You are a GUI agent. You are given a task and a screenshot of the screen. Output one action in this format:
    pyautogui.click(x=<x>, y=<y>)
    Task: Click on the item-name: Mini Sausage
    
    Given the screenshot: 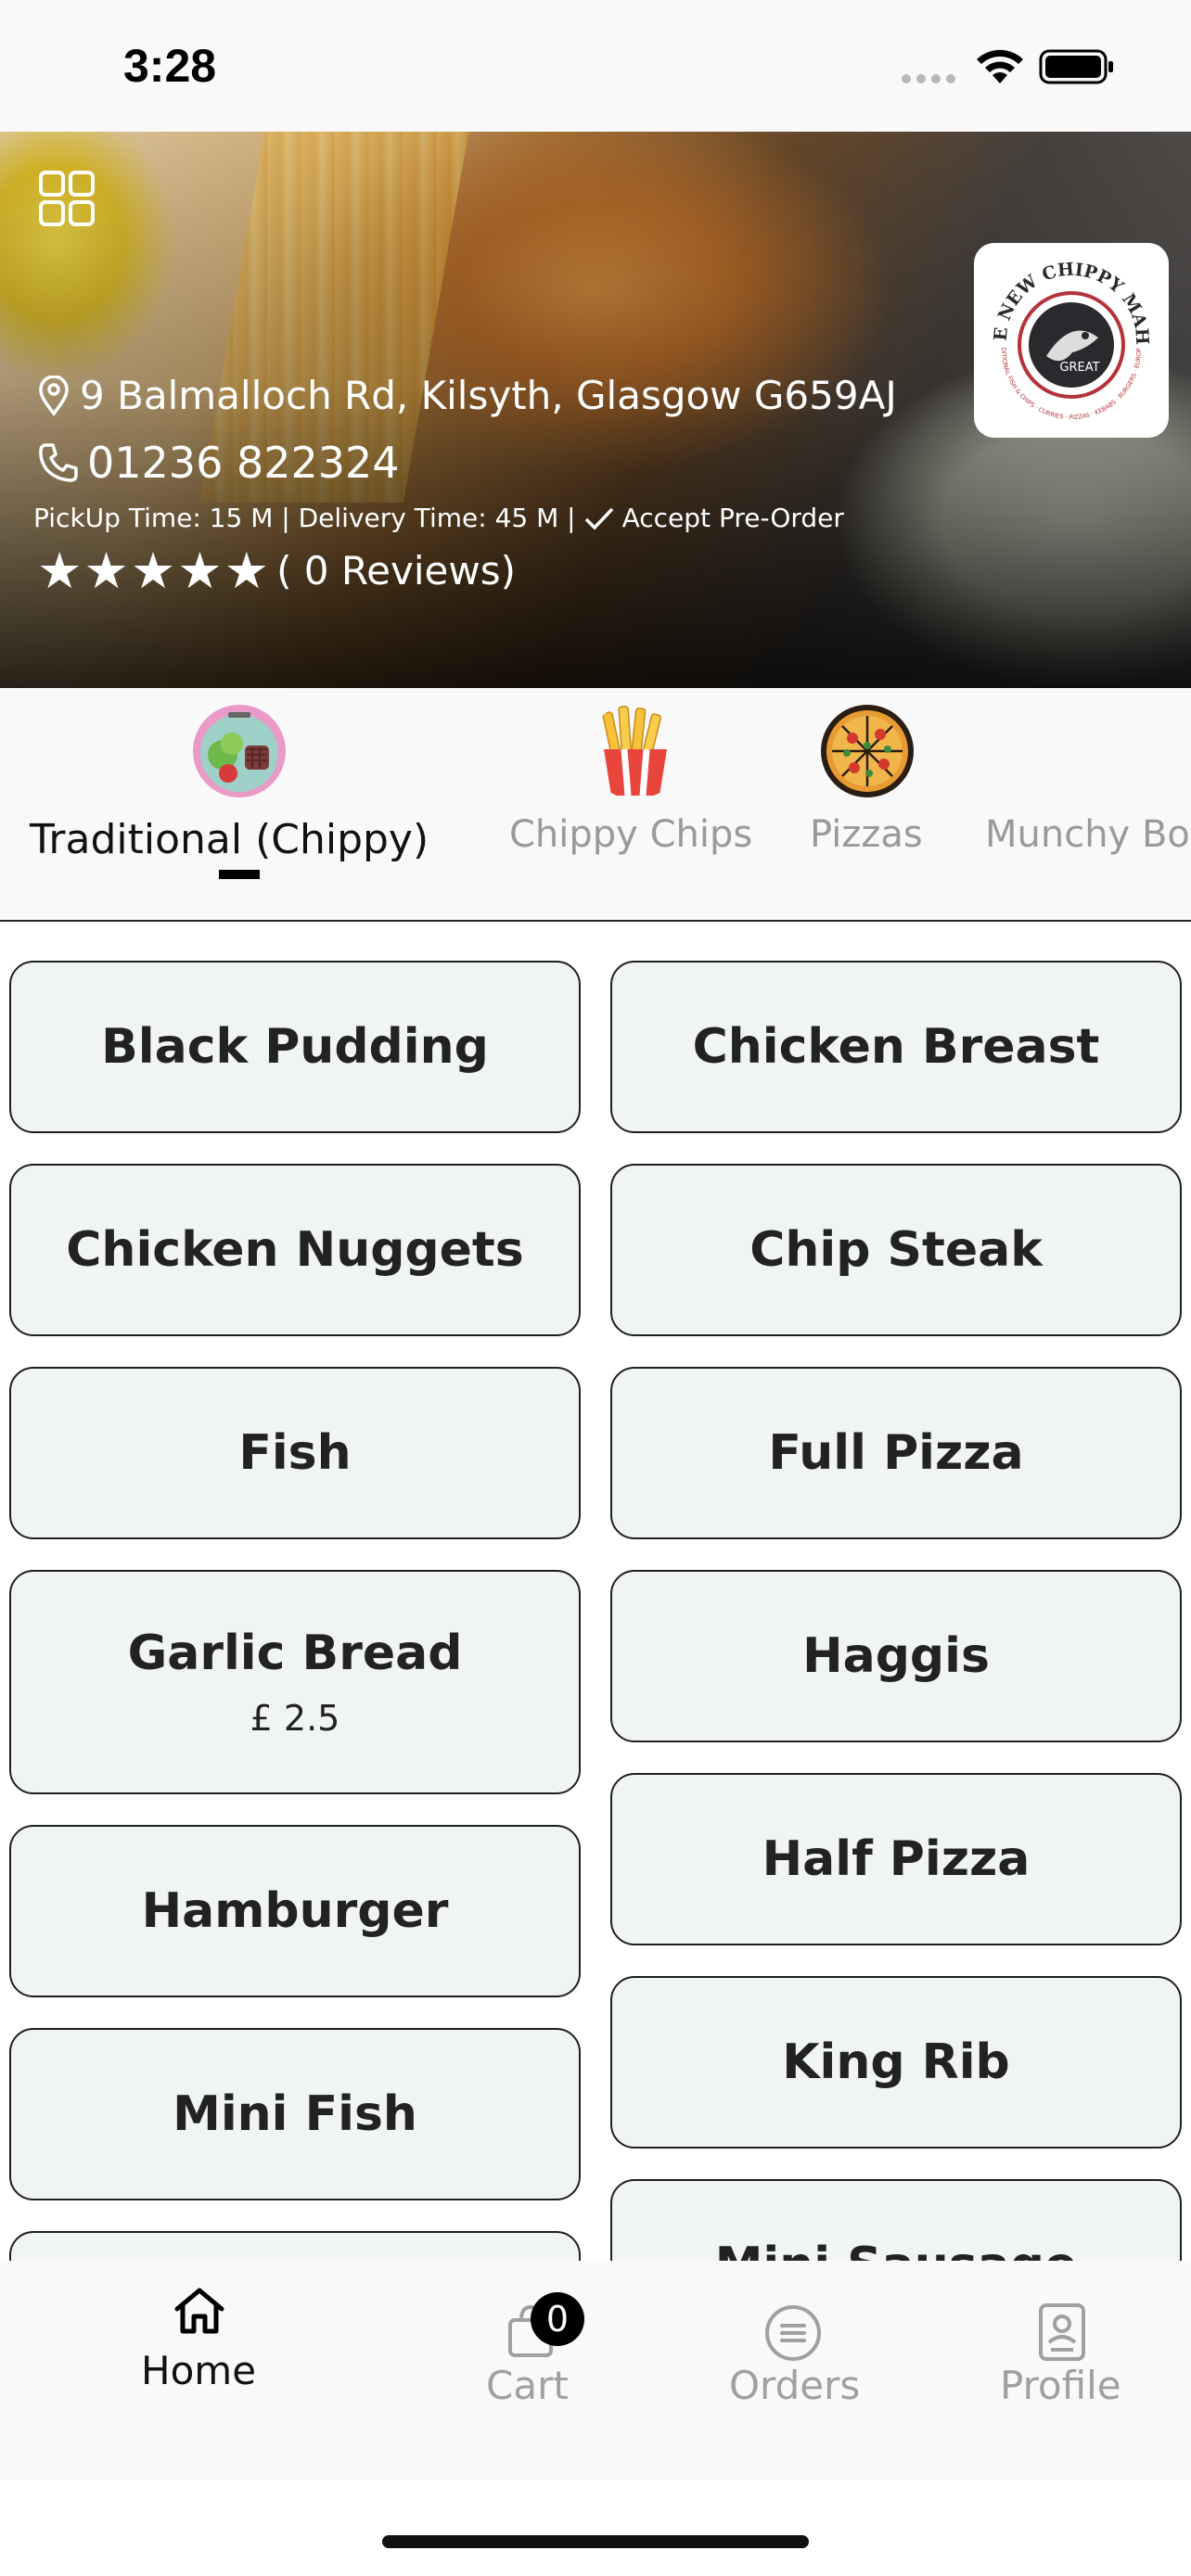 What is the action you would take?
    pyautogui.click(x=896, y=2249)
    